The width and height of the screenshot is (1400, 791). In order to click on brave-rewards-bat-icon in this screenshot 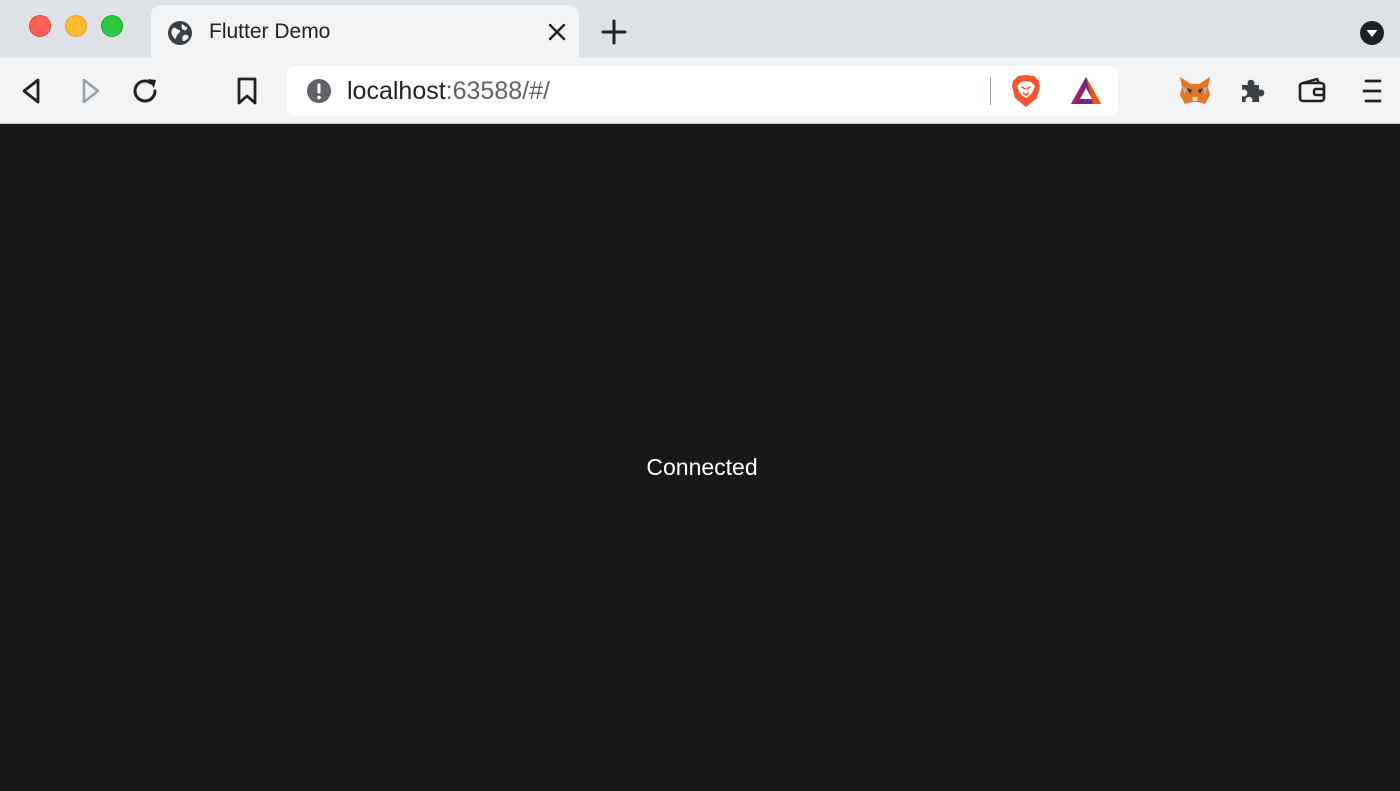, I will do `click(1086, 91)`.